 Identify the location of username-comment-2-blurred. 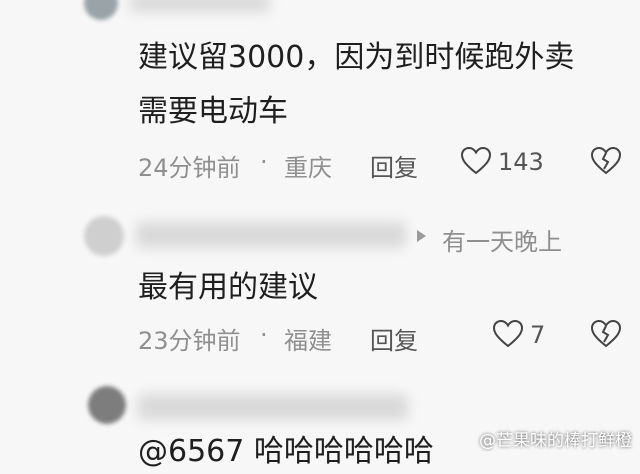
(271, 235).